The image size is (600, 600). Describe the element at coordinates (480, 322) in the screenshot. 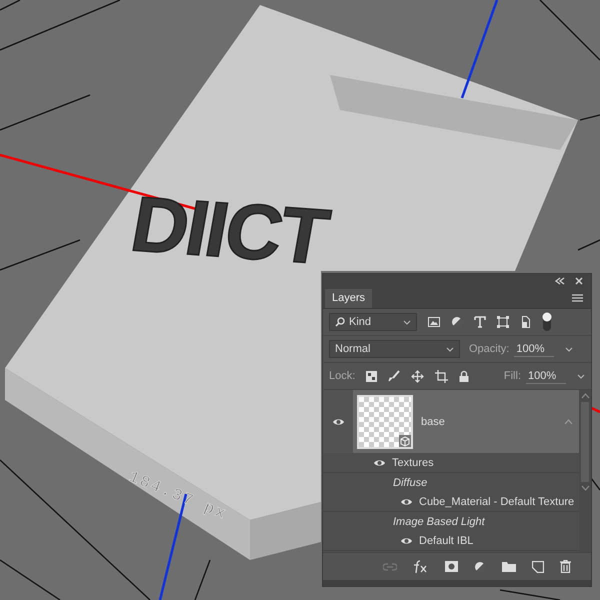

I see `type-icon` at that location.